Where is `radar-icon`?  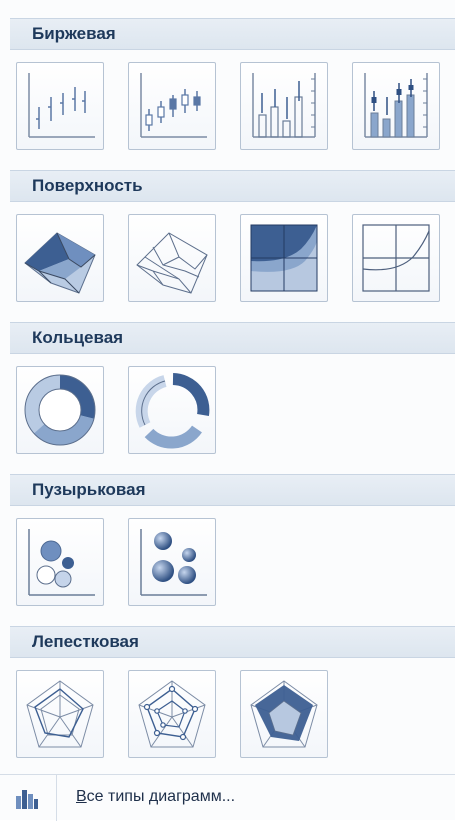 radar-icon is located at coordinates (60, 714).